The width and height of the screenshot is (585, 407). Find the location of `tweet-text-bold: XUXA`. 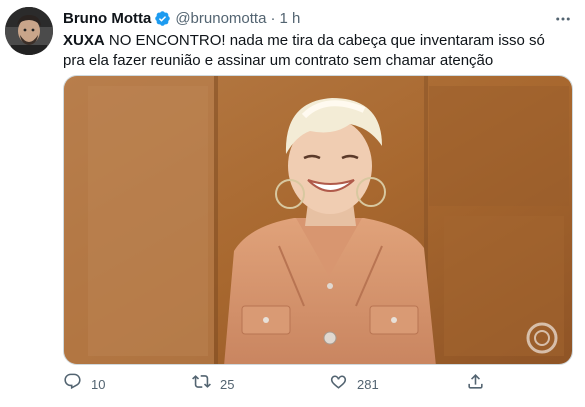

tweet-text-bold: XUXA is located at coordinates (84, 40).